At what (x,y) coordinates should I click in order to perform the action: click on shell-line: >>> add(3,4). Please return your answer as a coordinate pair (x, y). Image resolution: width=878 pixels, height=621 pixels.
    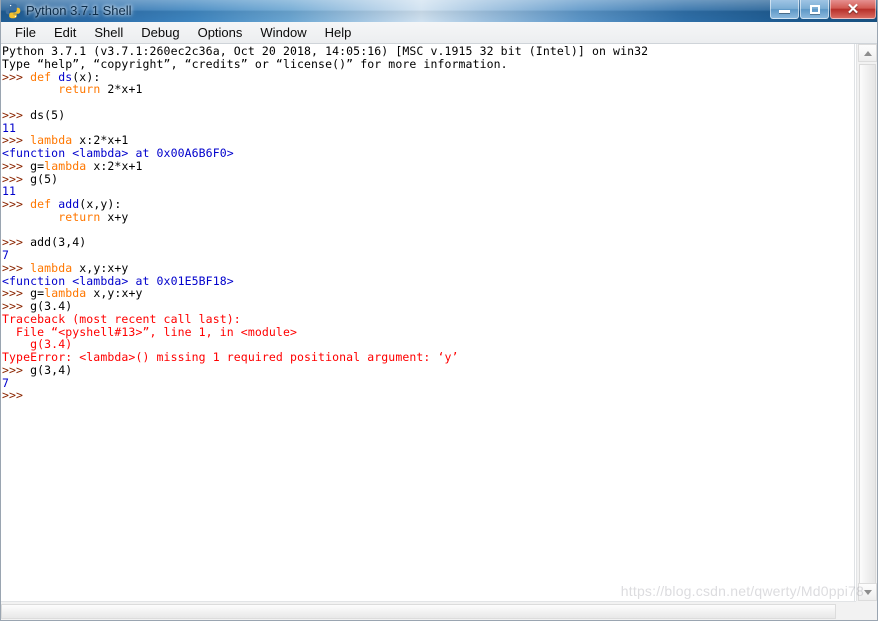
    Looking at the image, I should click on (325, 242).